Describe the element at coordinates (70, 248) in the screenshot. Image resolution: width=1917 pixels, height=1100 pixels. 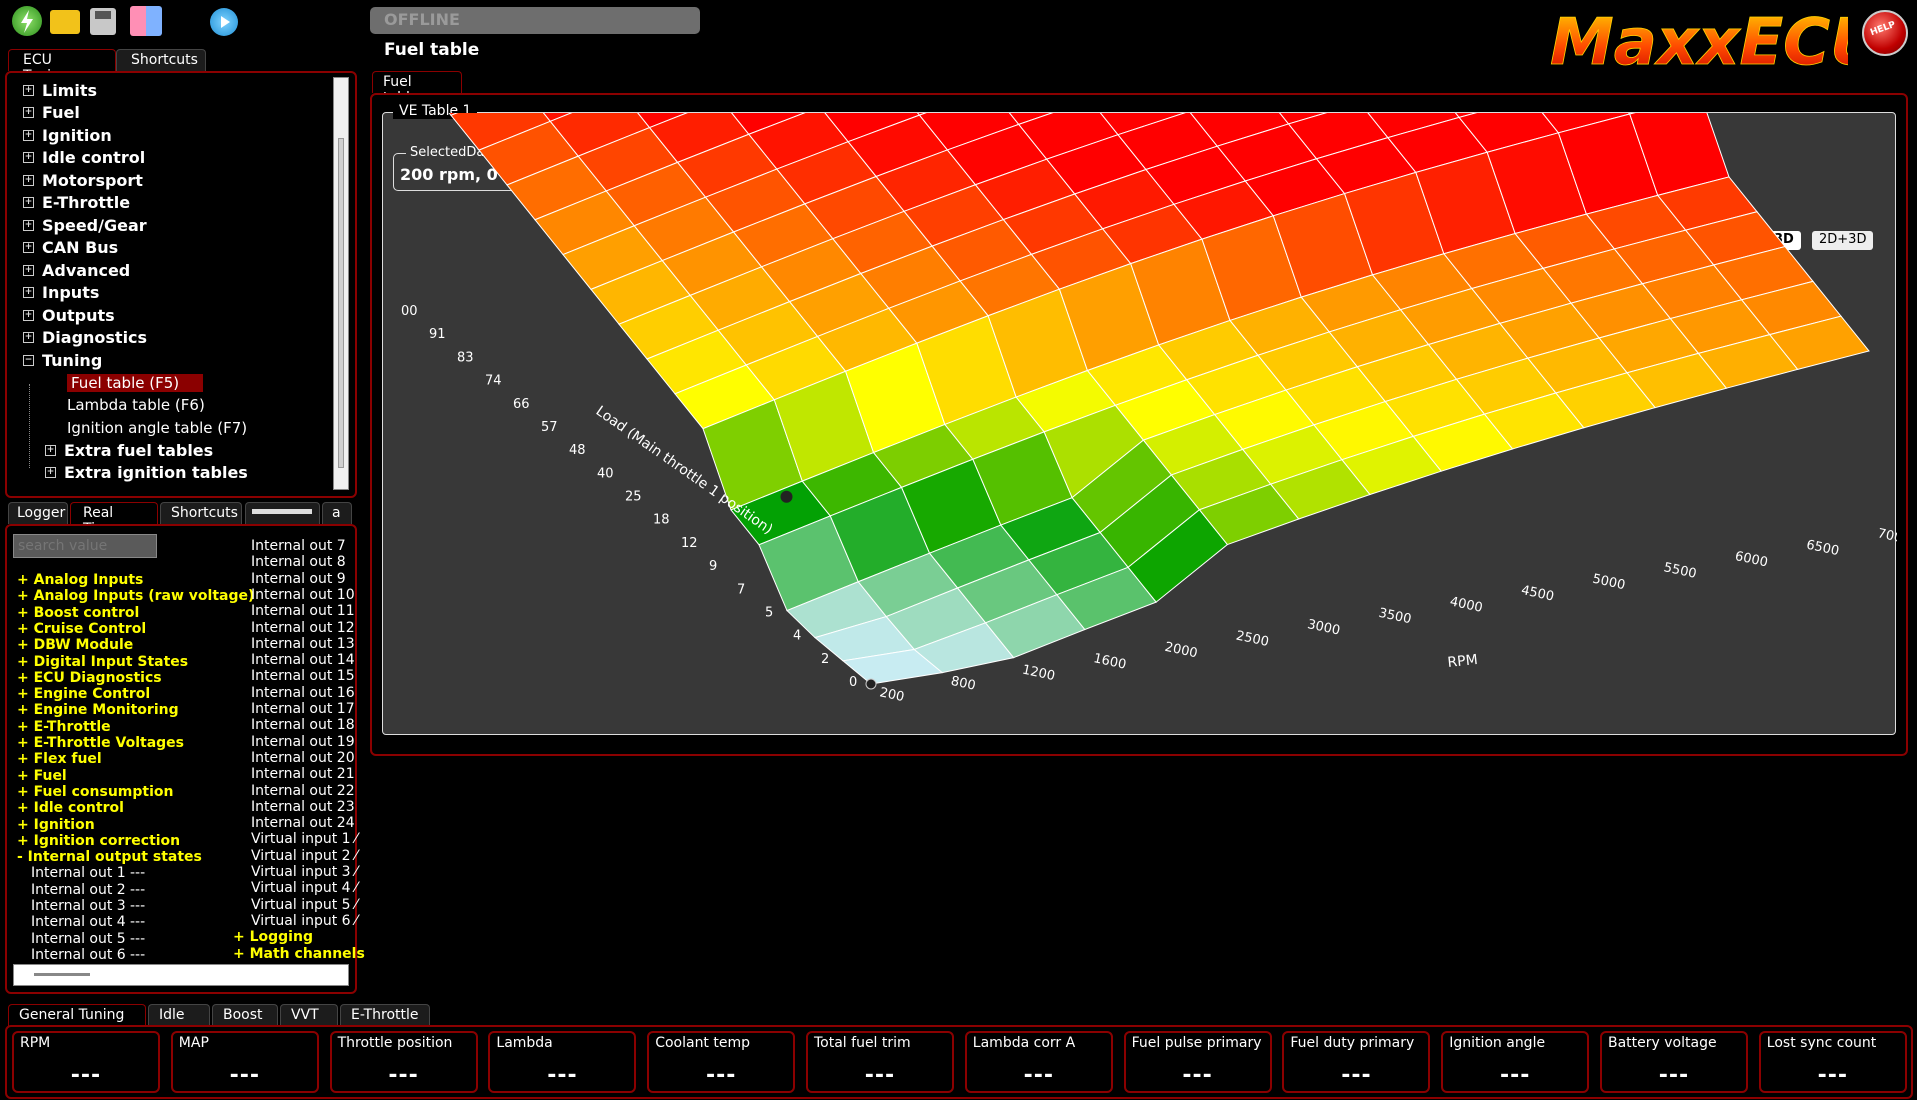
I see `tree-item-can-bus: + CAN Bus` at that location.